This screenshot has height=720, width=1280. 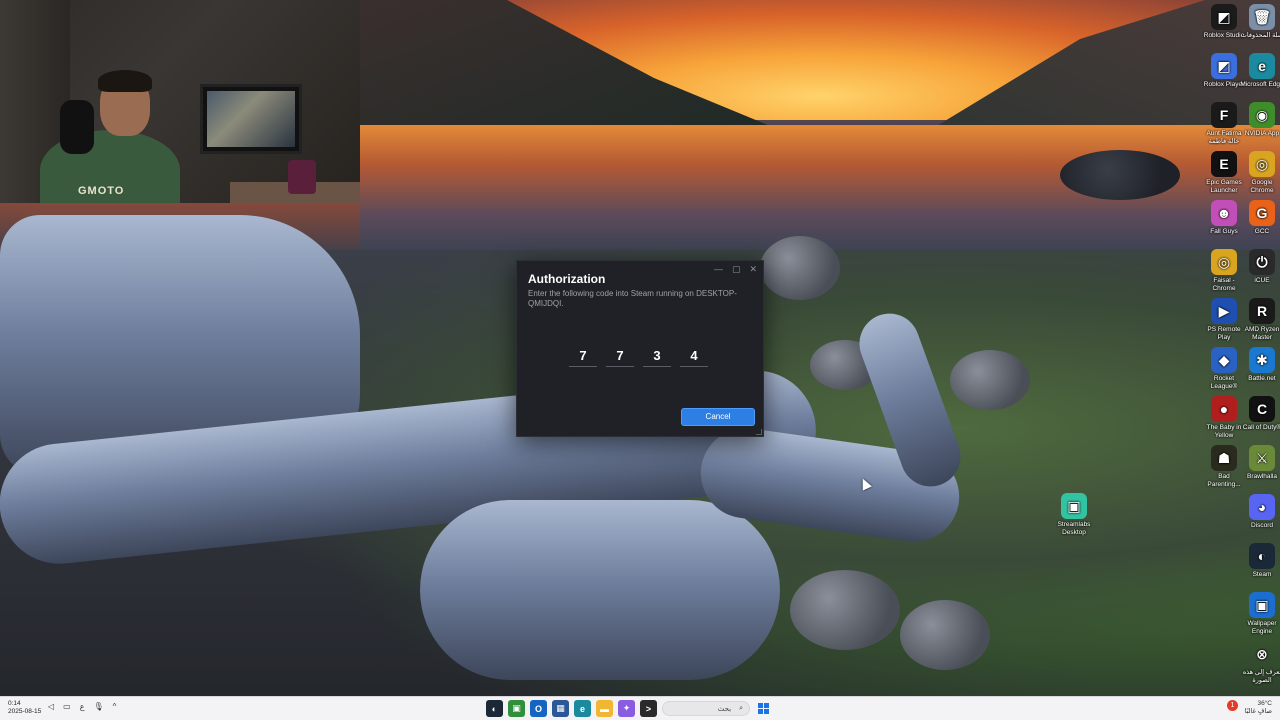 I want to click on taskbar-clock: 0:14 2025-08-15, so click(x=24, y=708).